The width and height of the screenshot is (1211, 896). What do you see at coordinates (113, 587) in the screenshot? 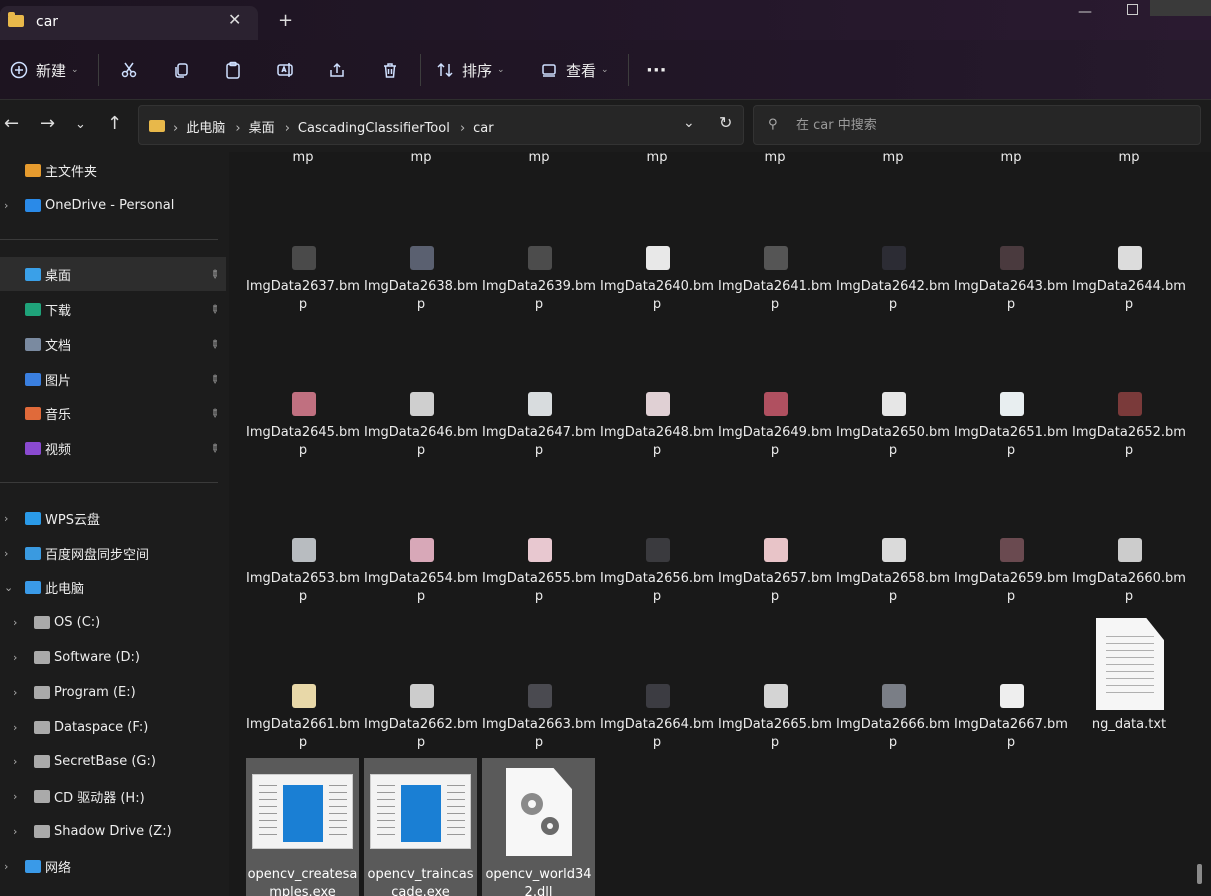
I see `sidebar-item-this-pc: ⌄ 此电脑` at bounding box center [113, 587].